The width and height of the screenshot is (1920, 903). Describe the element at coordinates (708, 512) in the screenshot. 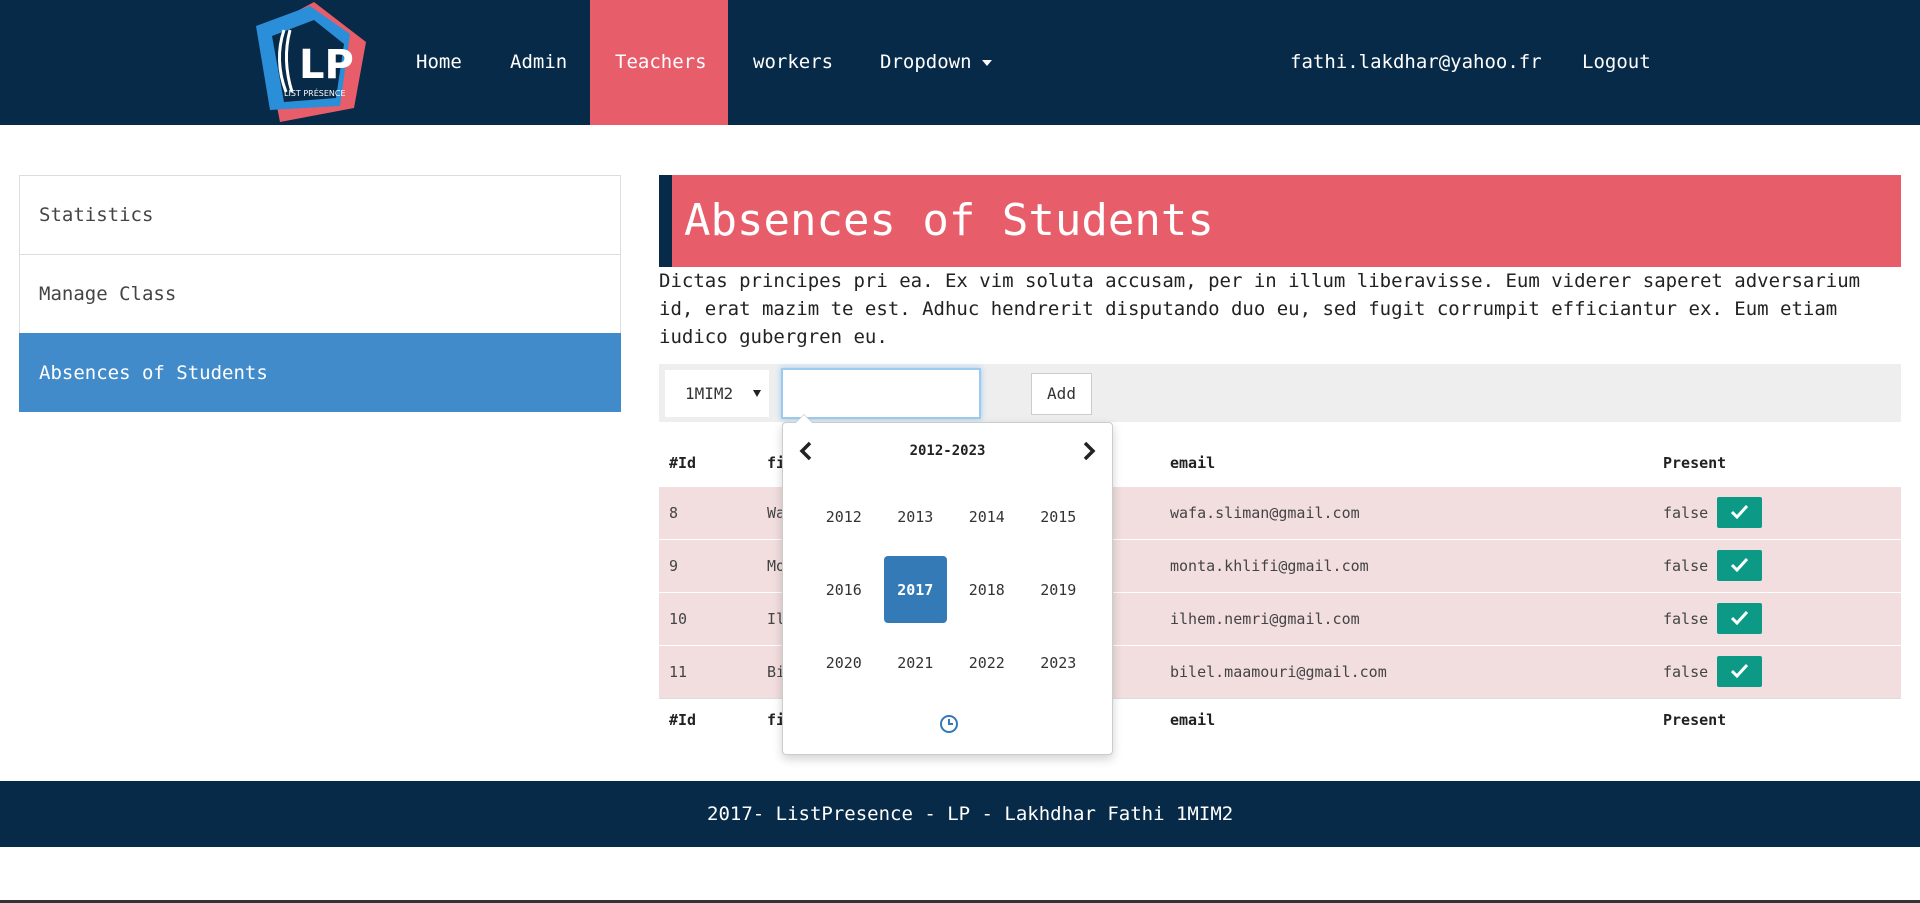

I see `cell-id: 8` at that location.